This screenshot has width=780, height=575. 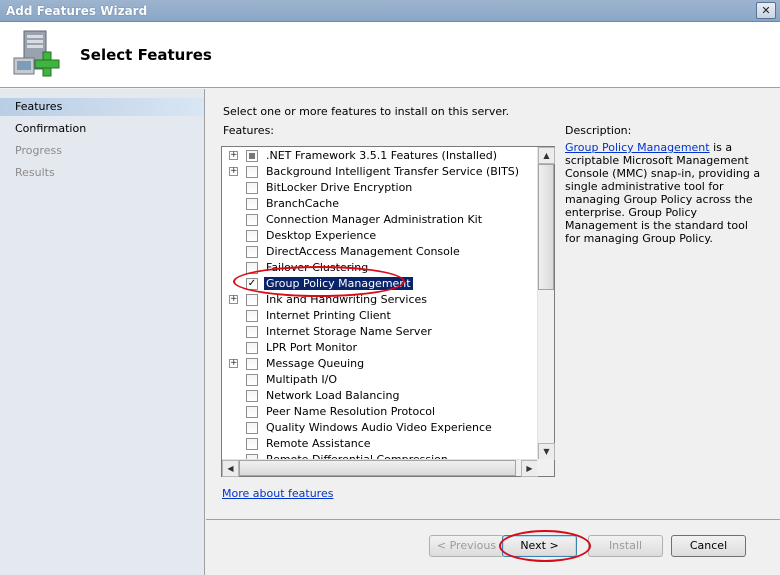 What do you see at coordinates (380, 380) in the screenshot?
I see `feature-row: Multipath I/O` at bounding box center [380, 380].